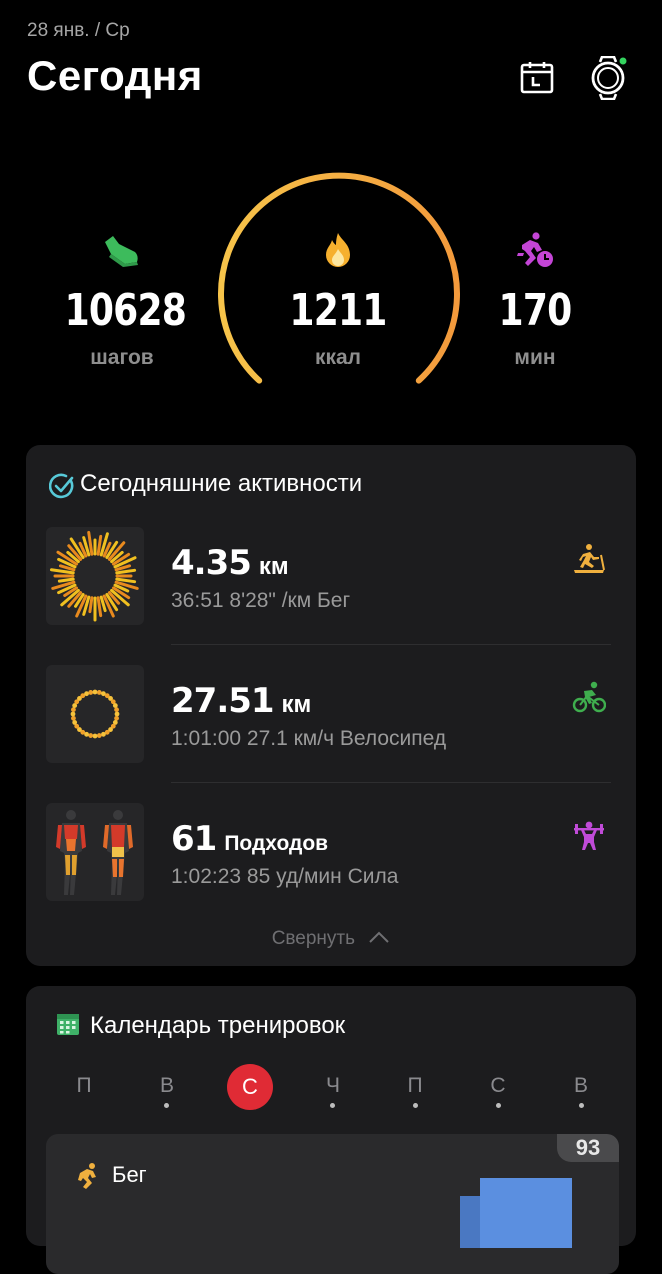 The height and width of the screenshot is (1274, 662). I want to click on flame-icon, so click(338, 250).